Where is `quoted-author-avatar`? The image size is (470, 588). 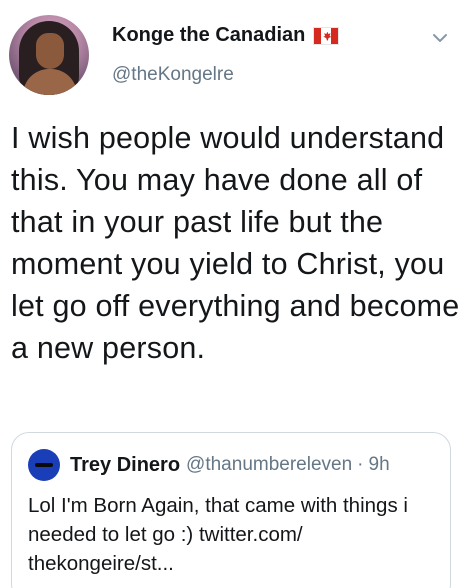 quoted-author-avatar is located at coordinates (44, 465).